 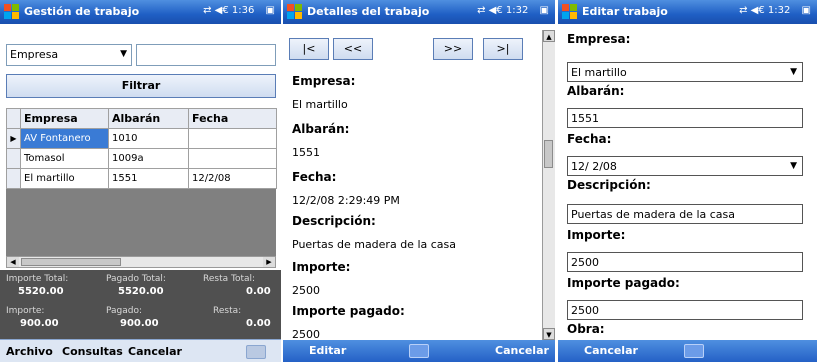 I want to click on table-row: Tomasol 1009a, so click(x=141, y=158).